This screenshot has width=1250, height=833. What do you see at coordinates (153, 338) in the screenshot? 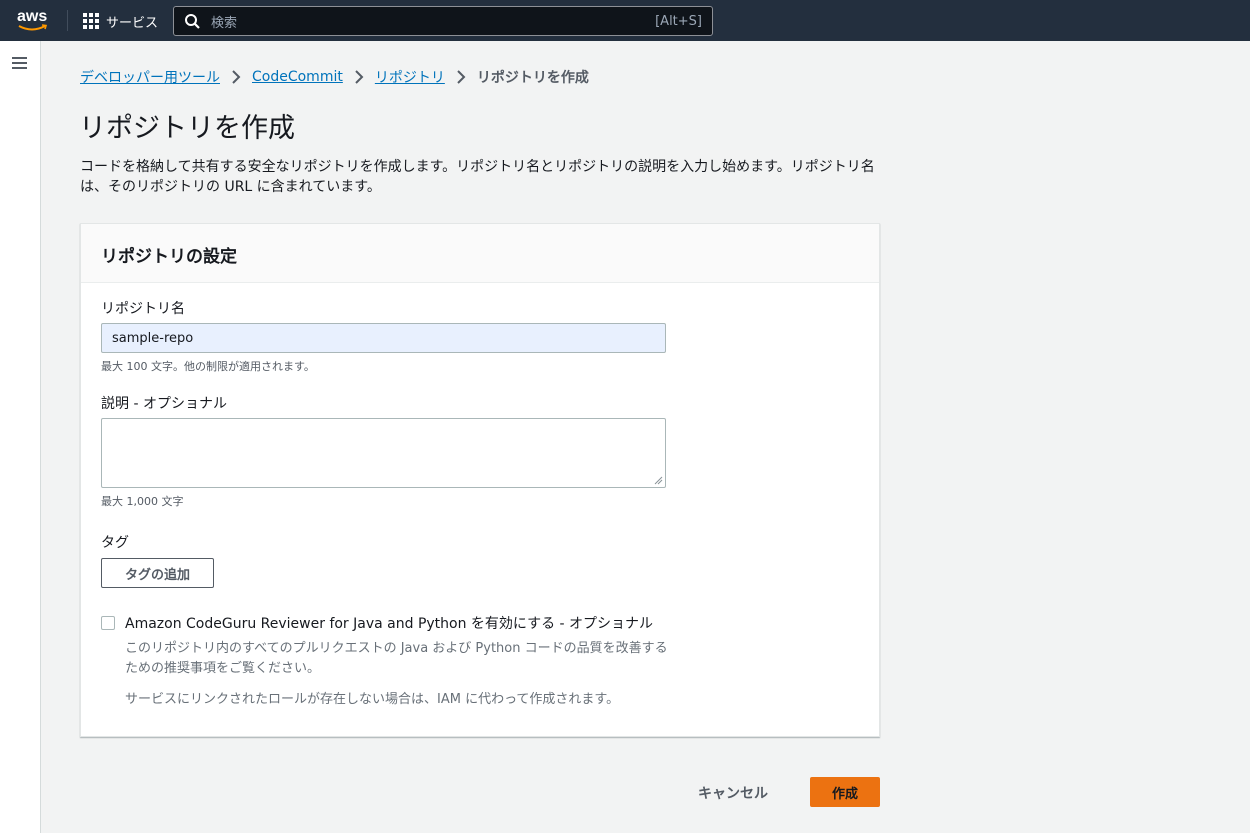
I see `repository-name-value: sample-repo` at bounding box center [153, 338].